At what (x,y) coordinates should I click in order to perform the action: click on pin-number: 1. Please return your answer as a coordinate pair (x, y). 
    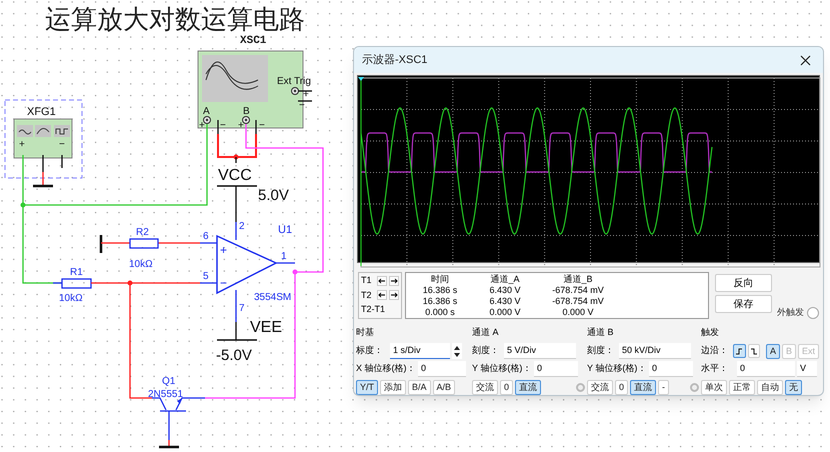
    Looking at the image, I should click on (284, 256).